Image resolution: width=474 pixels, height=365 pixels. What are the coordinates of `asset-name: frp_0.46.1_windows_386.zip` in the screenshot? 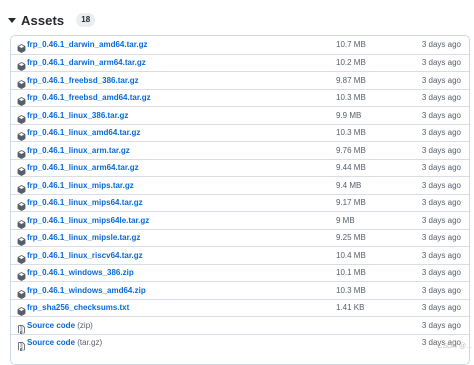 It's located at (80, 273).